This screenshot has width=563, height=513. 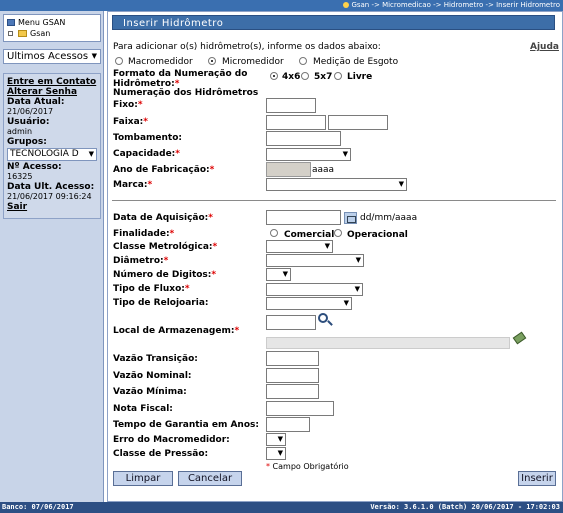 What do you see at coordinates (303, 138) in the screenshot?
I see `tombamento-input` at bounding box center [303, 138].